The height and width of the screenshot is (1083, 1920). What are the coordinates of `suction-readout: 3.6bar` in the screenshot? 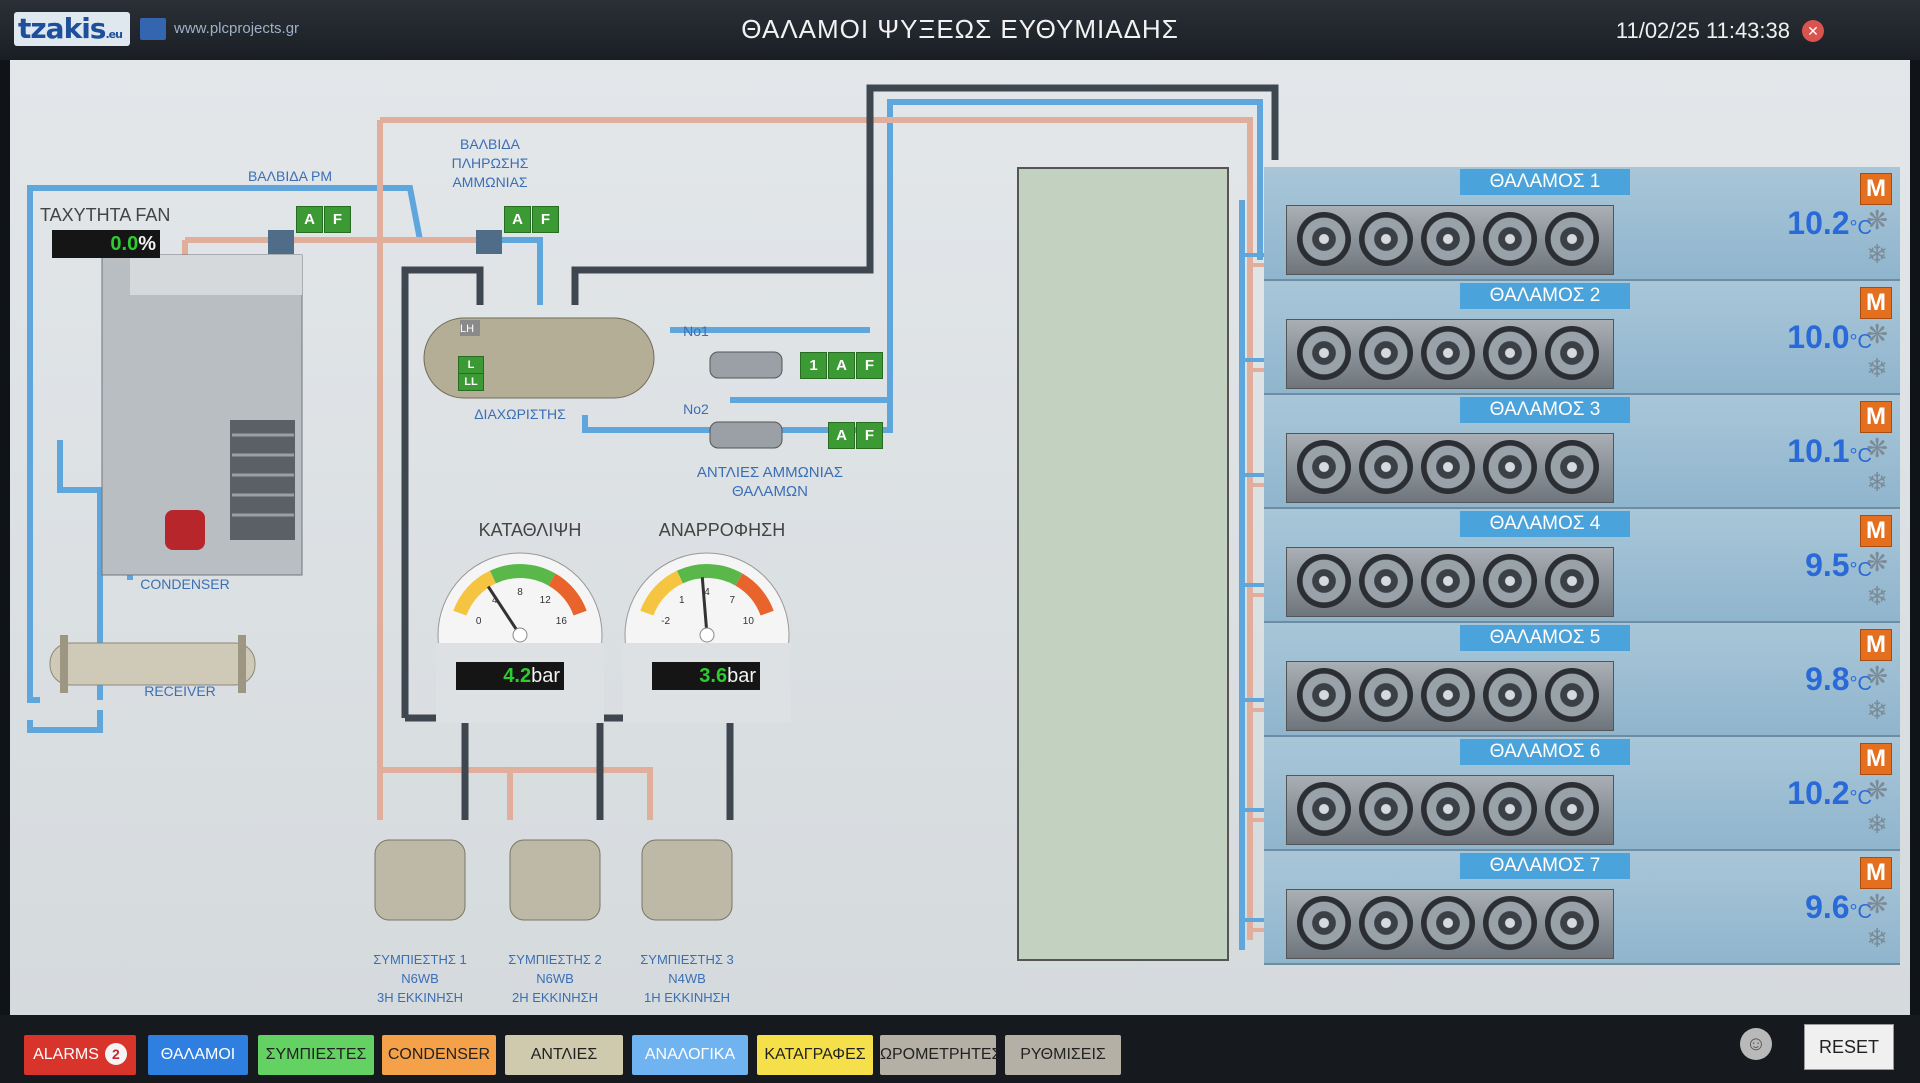 It's located at (706, 676).